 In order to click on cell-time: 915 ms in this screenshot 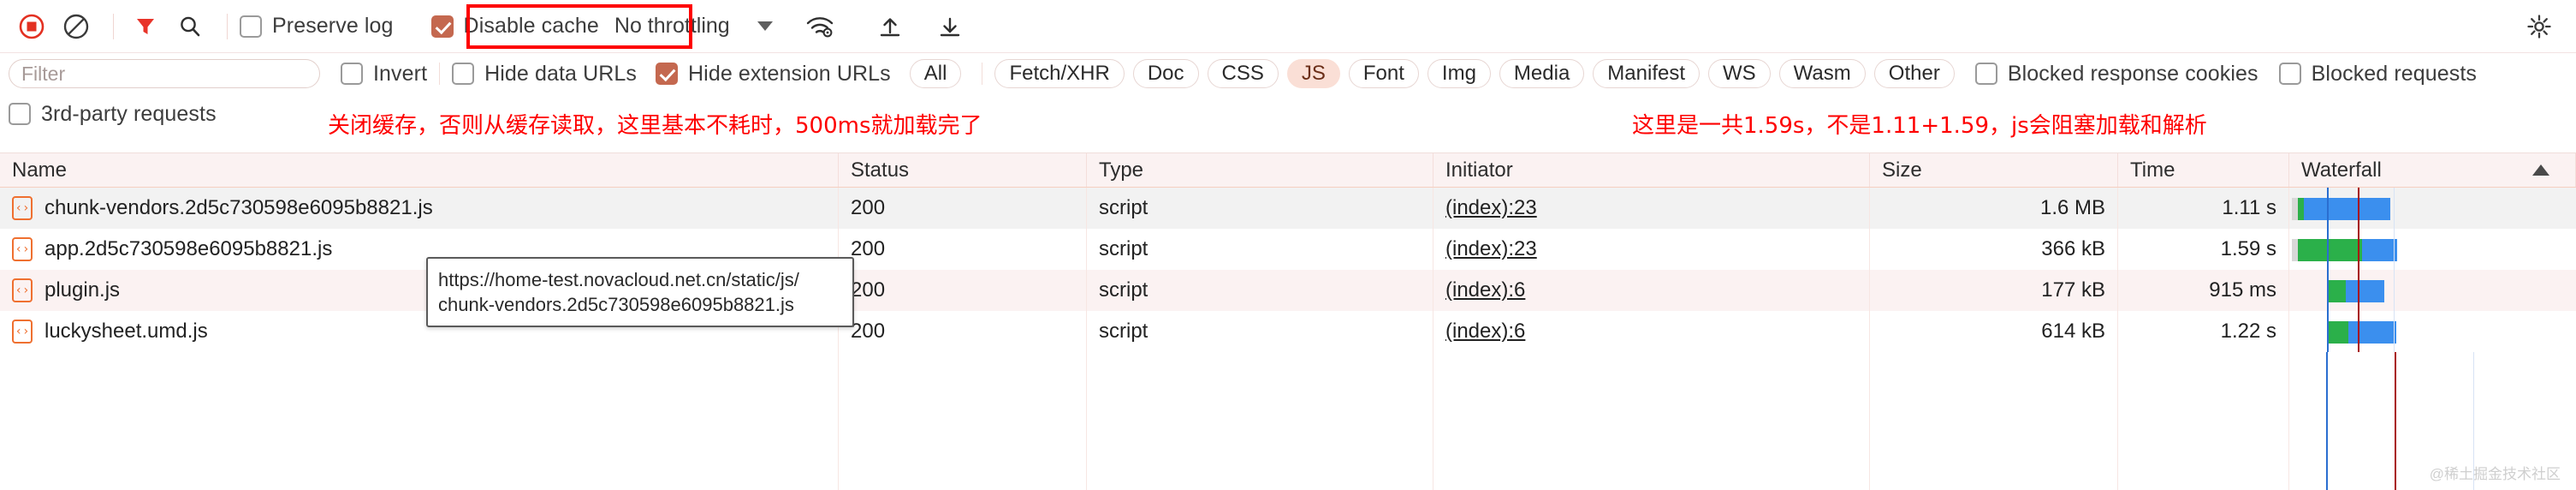, I will do `click(2203, 290)`.